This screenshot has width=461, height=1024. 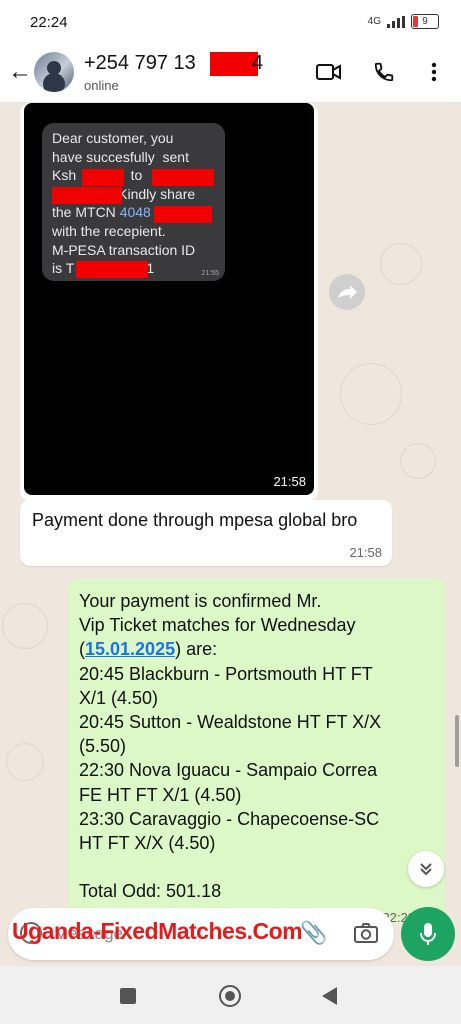 I want to click on forward-button, so click(x=347, y=292).